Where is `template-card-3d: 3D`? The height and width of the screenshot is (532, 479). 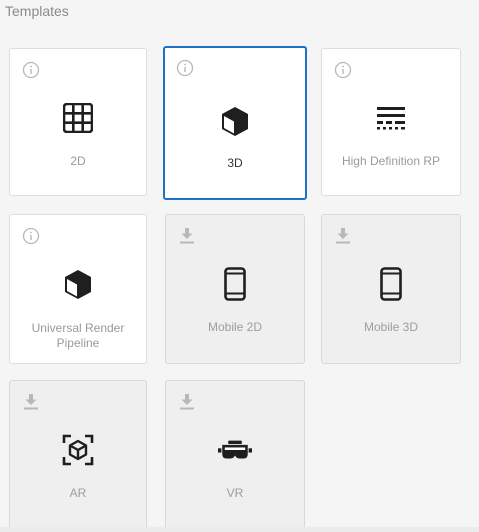
template-card-3d: 3D is located at coordinates (235, 123).